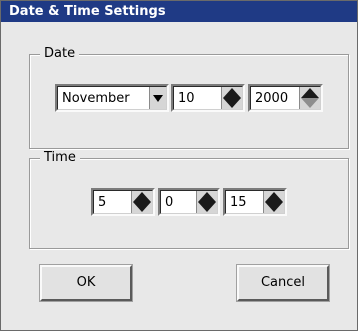 This screenshot has height=331, width=358. I want to click on year-value: 2000, so click(272, 98).